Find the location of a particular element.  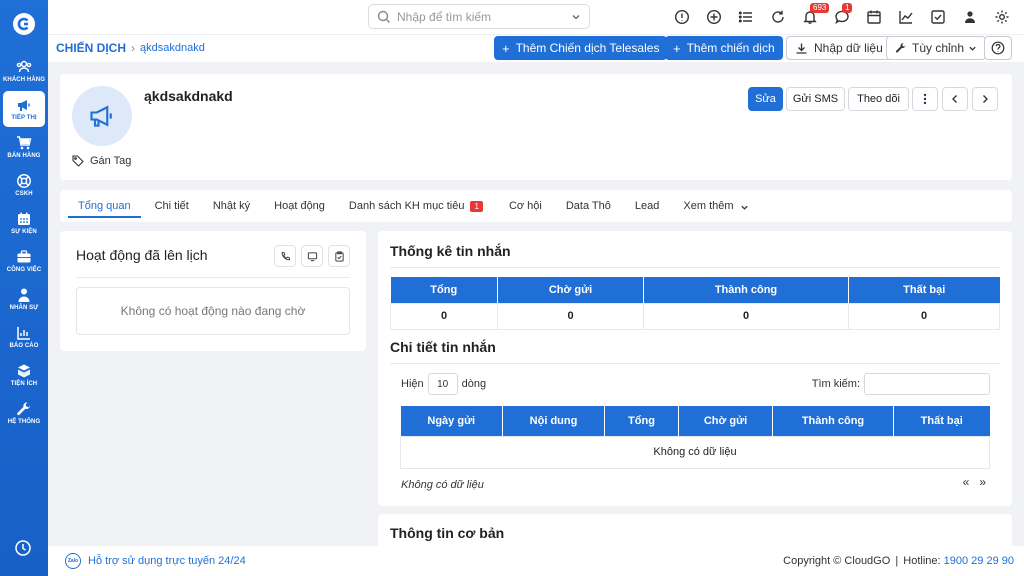

next-record-button is located at coordinates (985, 99).